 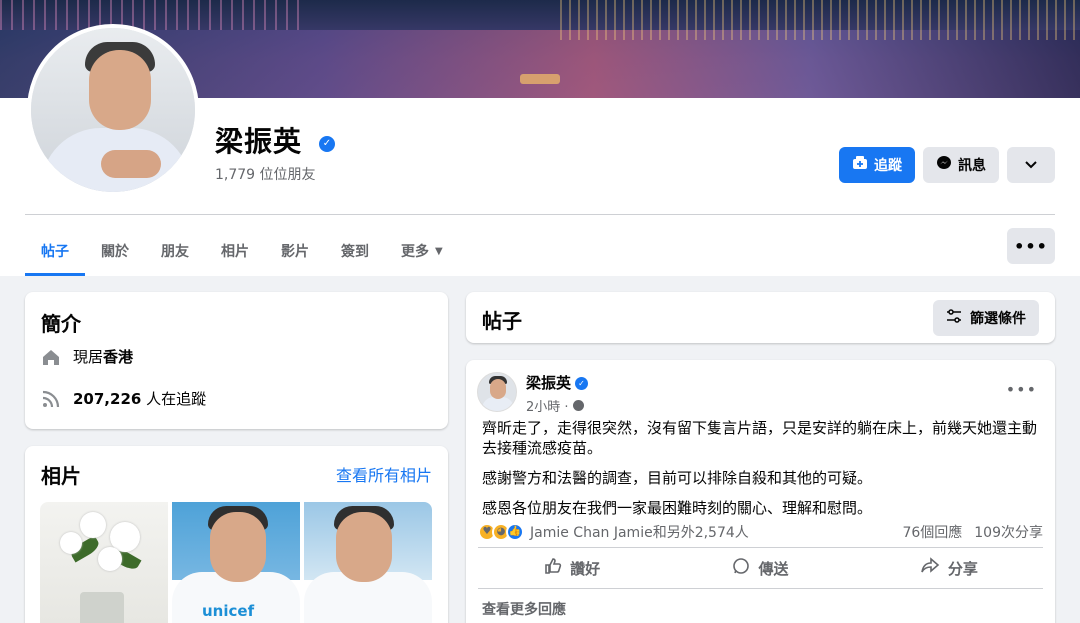 I want to click on home-icon, so click(x=51, y=357).